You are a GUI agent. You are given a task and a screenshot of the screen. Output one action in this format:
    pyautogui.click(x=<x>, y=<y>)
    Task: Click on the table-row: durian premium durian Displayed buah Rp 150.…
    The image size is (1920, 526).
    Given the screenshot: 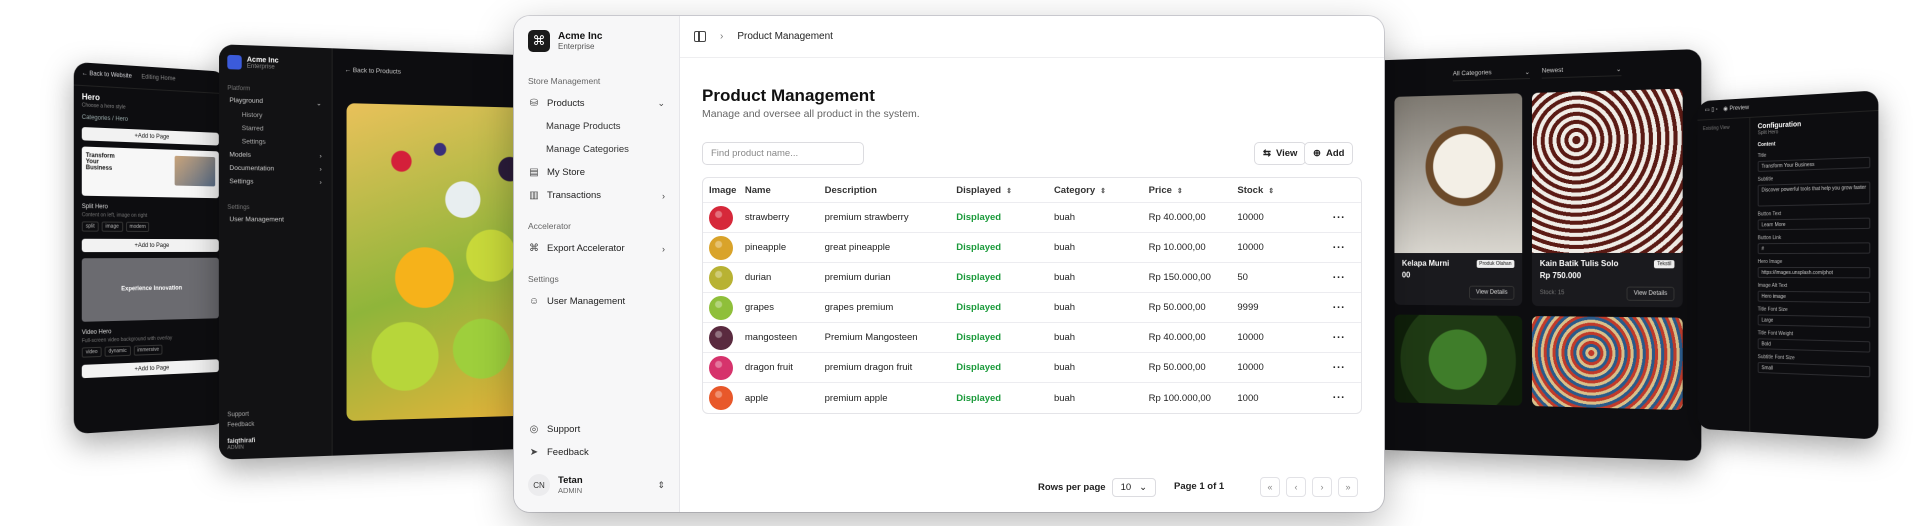 What is the action you would take?
    pyautogui.click(x=1032, y=278)
    